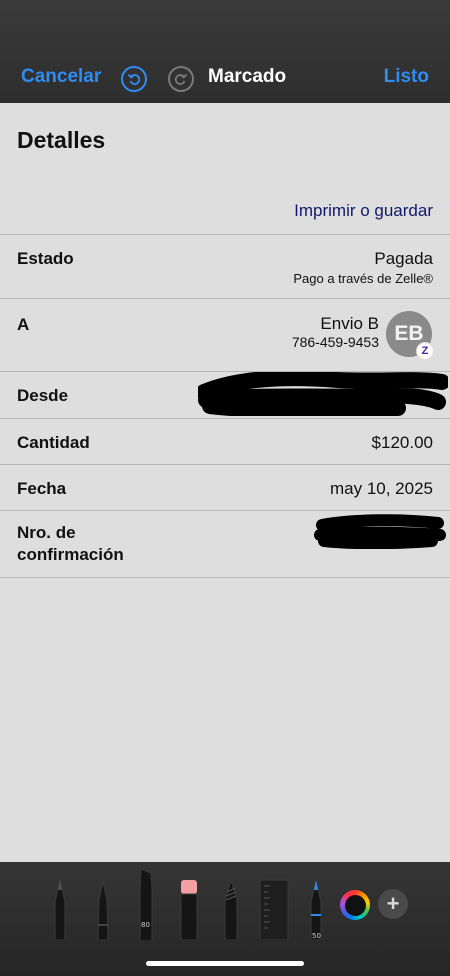  I want to click on recipient-name: Envio B, so click(349, 323).